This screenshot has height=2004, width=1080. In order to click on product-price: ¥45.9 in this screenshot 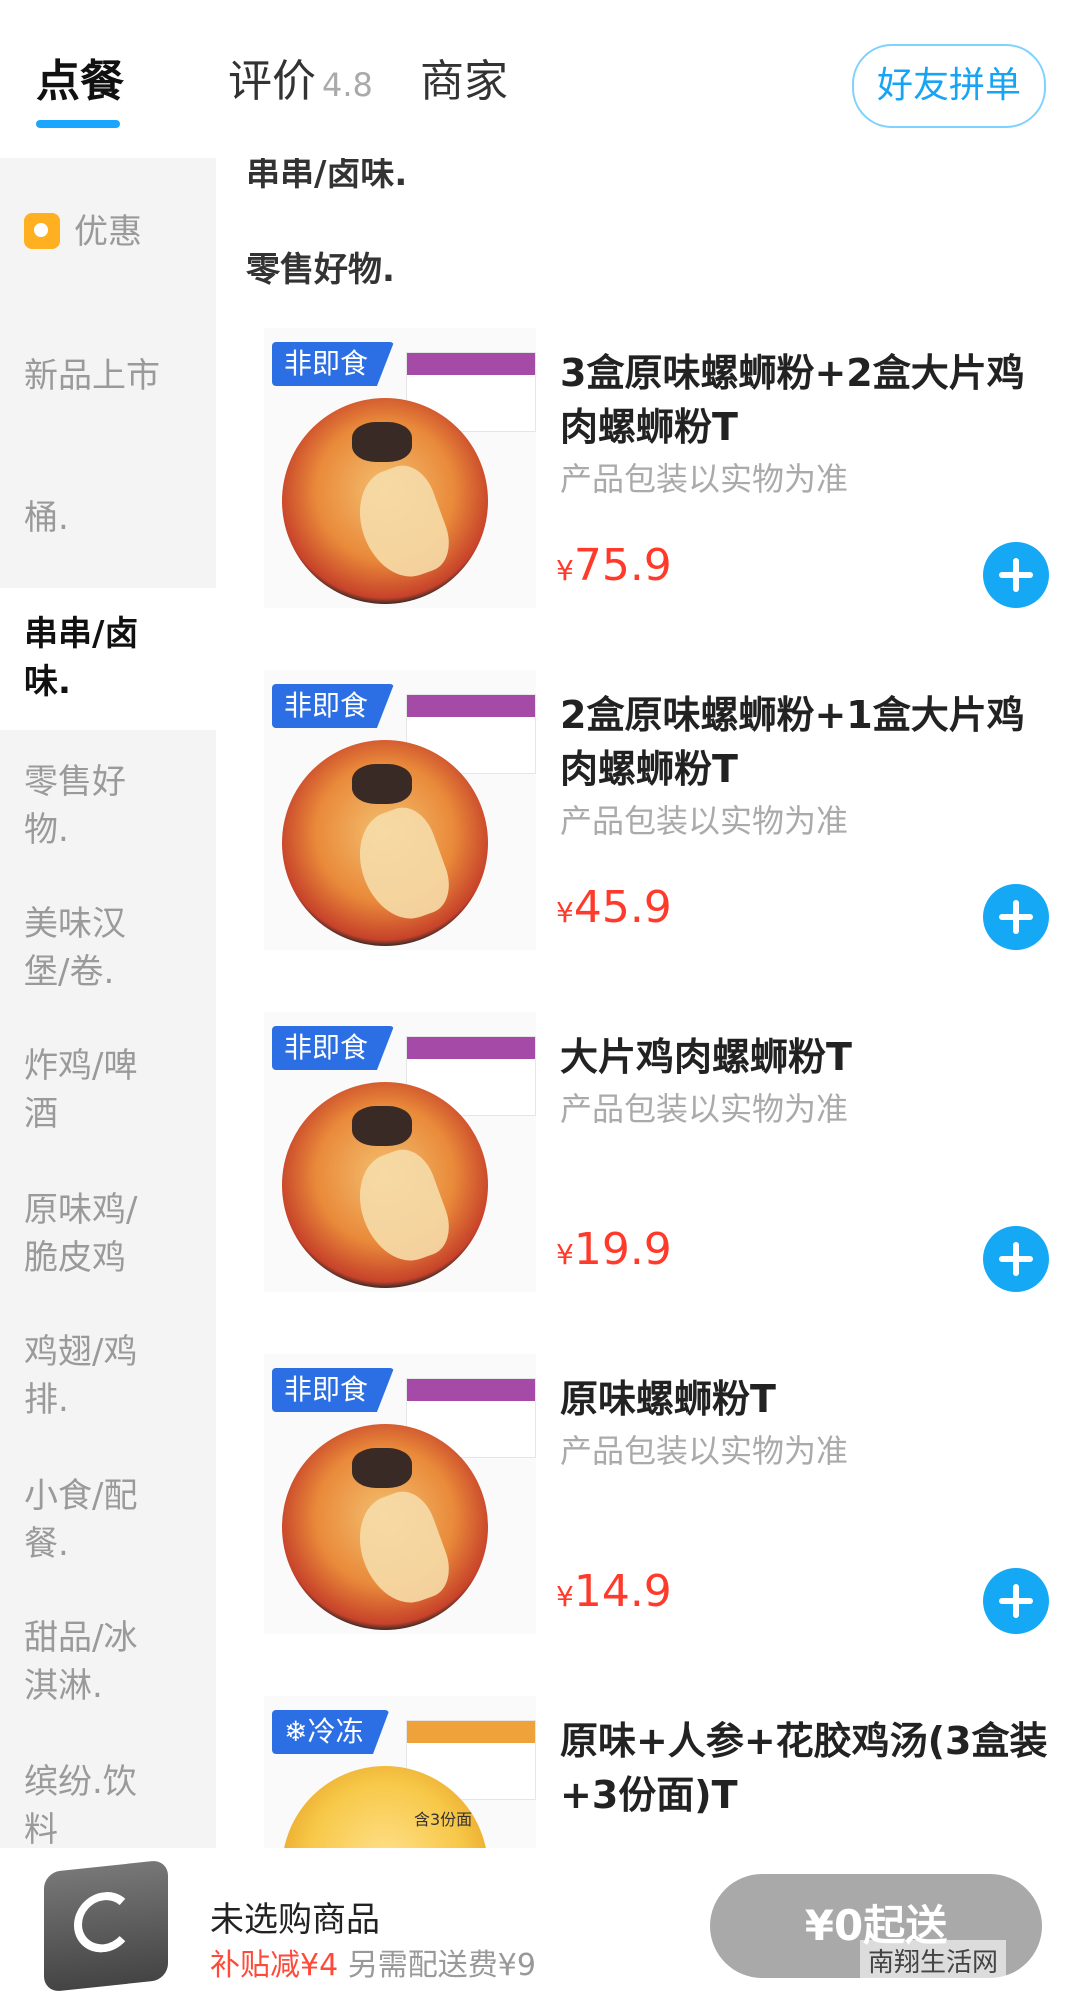, I will do `click(614, 907)`.